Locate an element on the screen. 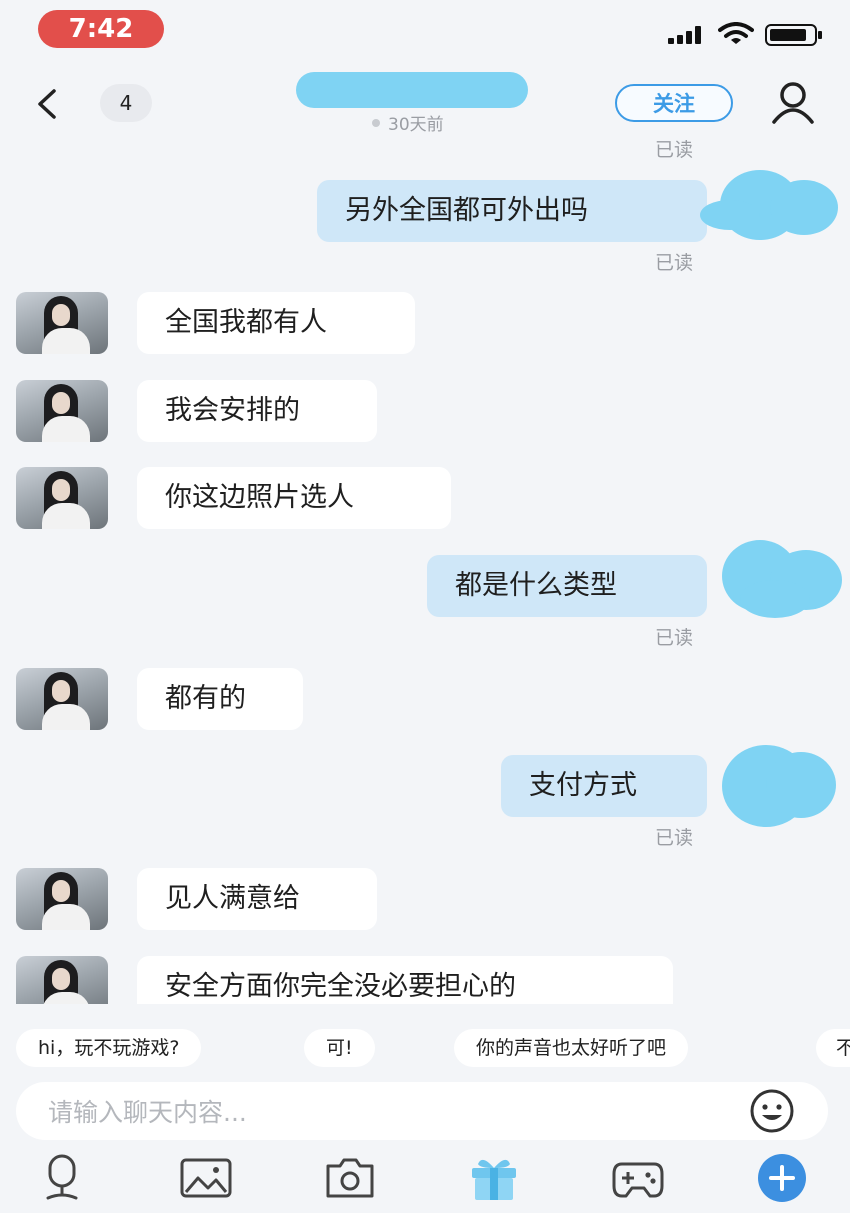 The height and width of the screenshot is (1213, 850). image-icon is located at coordinates (206, 1178).